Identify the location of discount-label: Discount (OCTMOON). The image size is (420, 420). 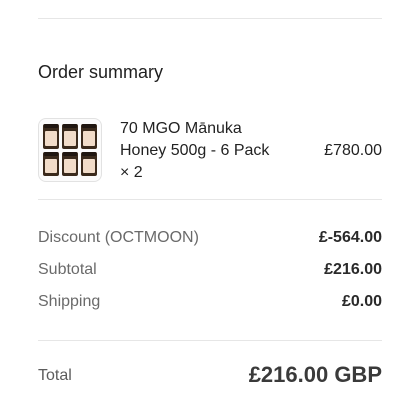
(118, 237).